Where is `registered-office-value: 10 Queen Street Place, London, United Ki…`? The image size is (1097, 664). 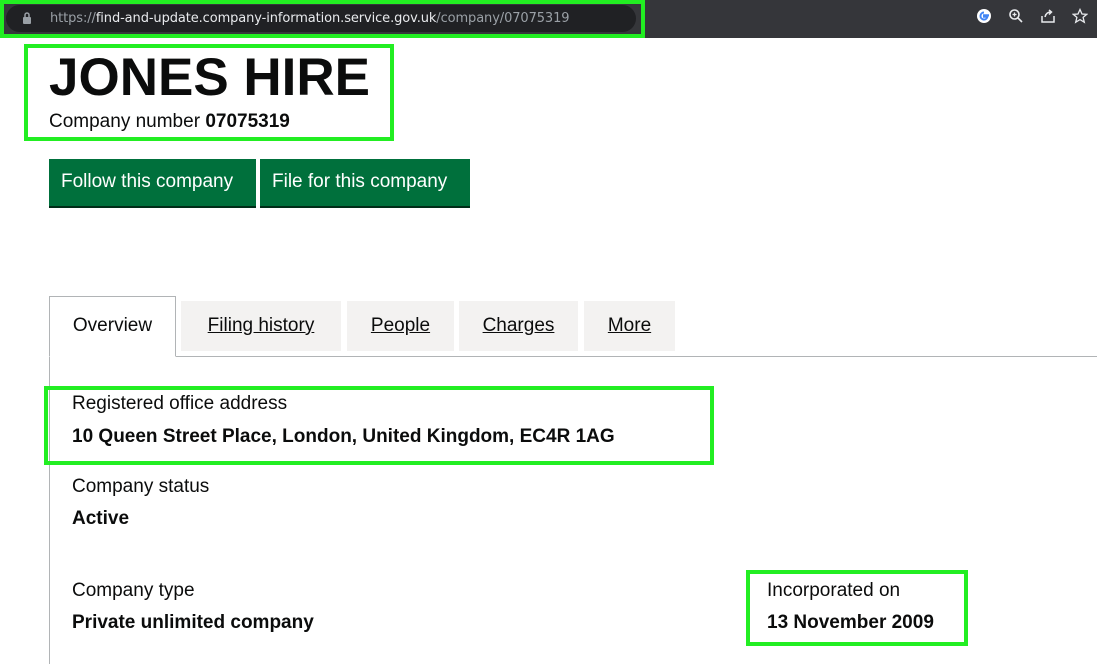 registered-office-value: 10 Queen Street Place, London, United Ki… is located at coordinates (343, 436).